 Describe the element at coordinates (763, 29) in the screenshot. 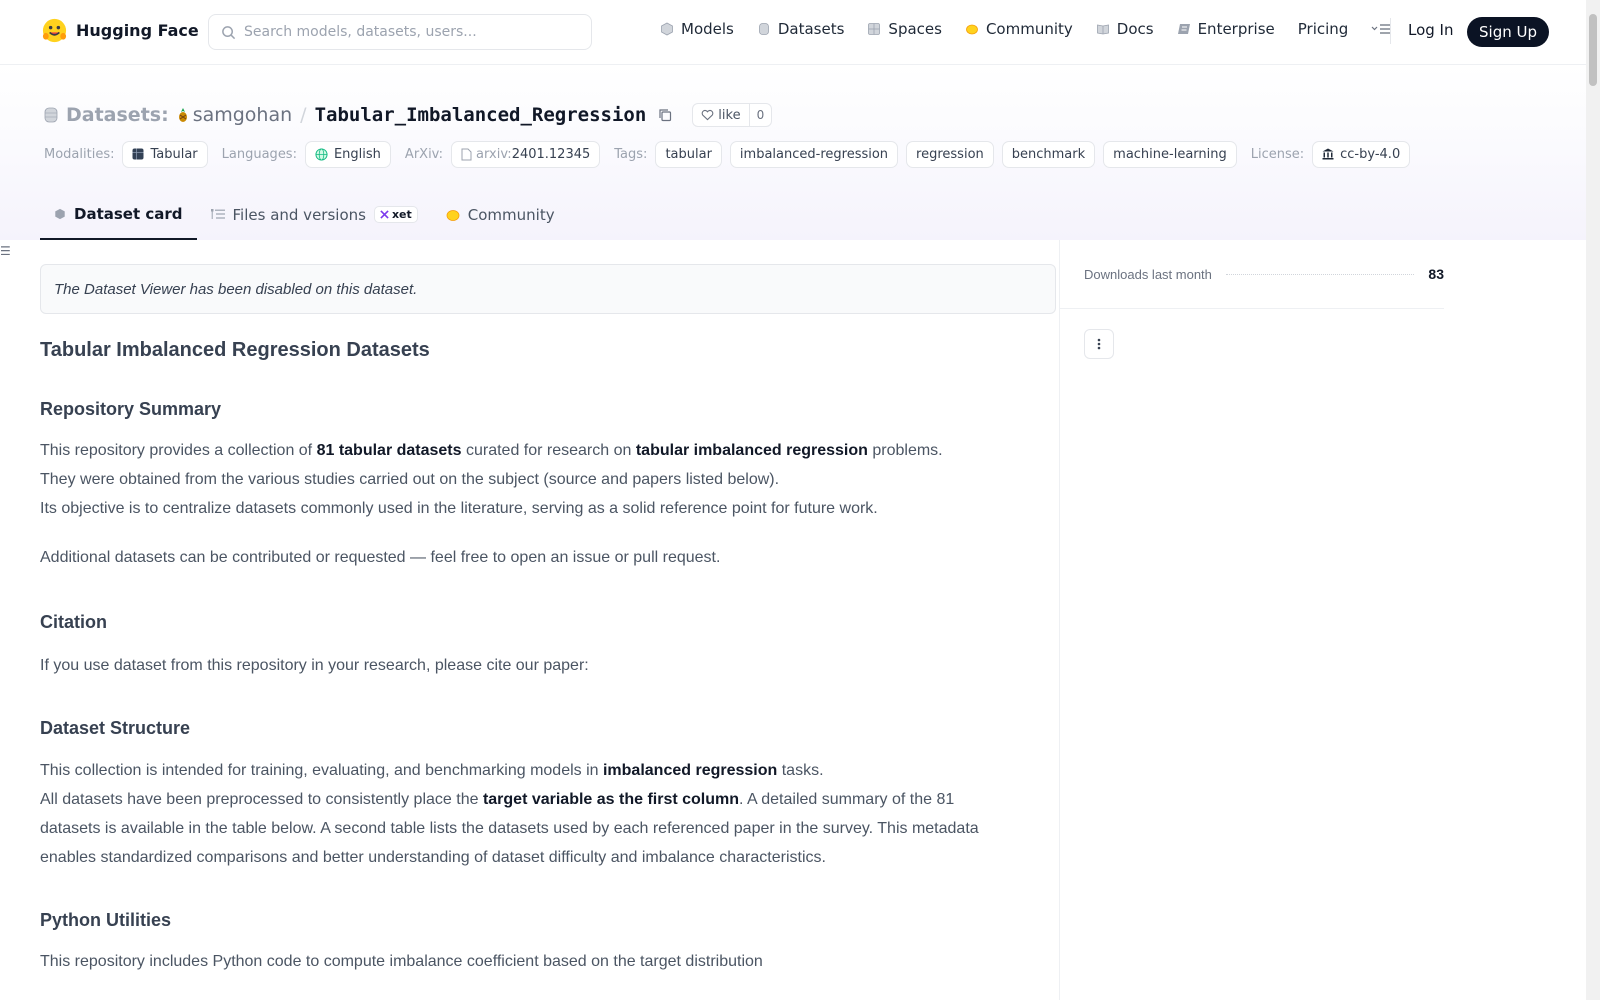

I see `database-icon` at that location.